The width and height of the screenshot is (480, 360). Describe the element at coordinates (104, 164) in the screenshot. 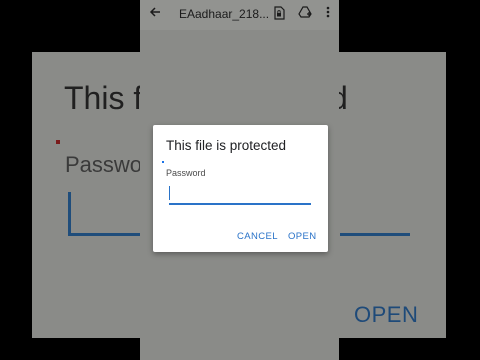

I see `background-password-label: Passwo` at that location.